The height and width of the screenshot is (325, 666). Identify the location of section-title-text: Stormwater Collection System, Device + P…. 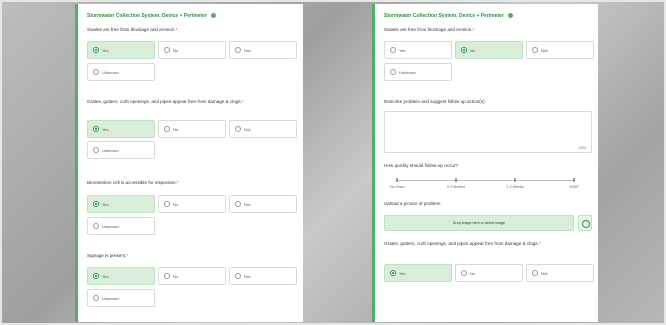
(147, 16).